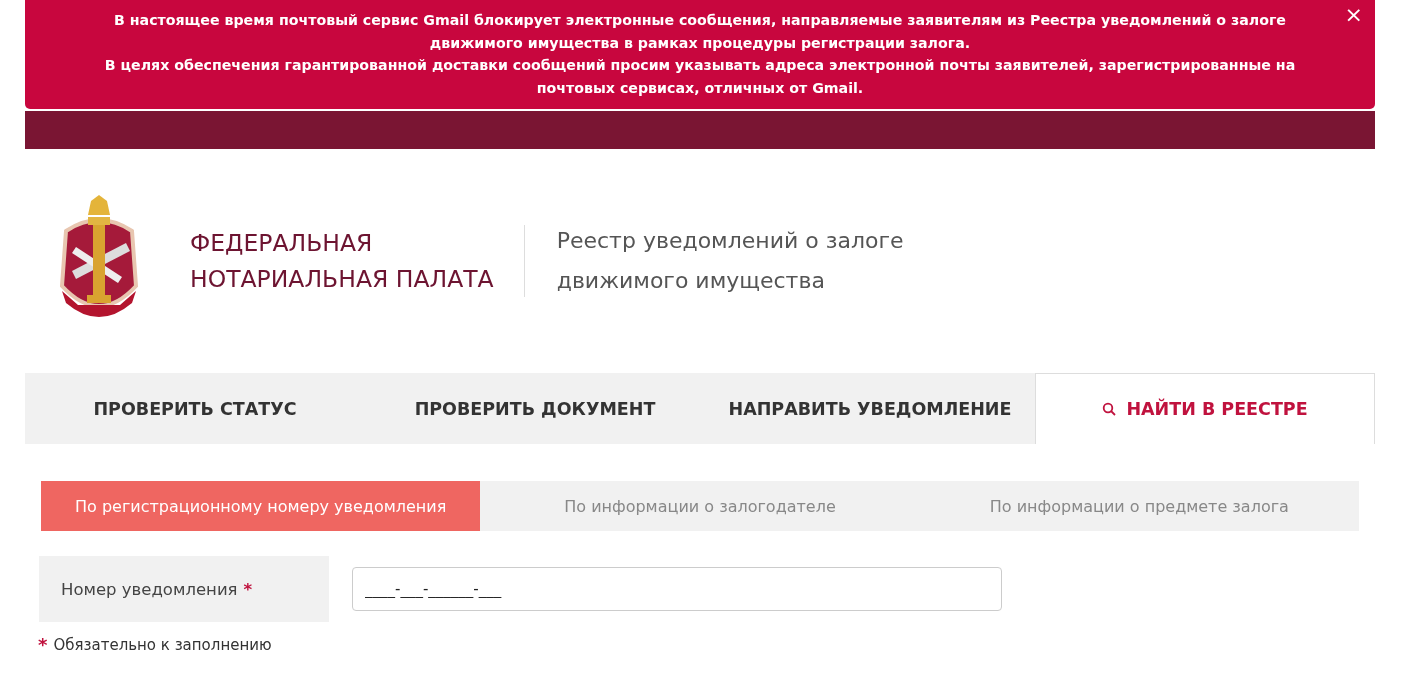  What do you see at coordinates (149, 589) in the screenshot?
I see `field-label: Номер уведомления` at bounding box center [149, 589].